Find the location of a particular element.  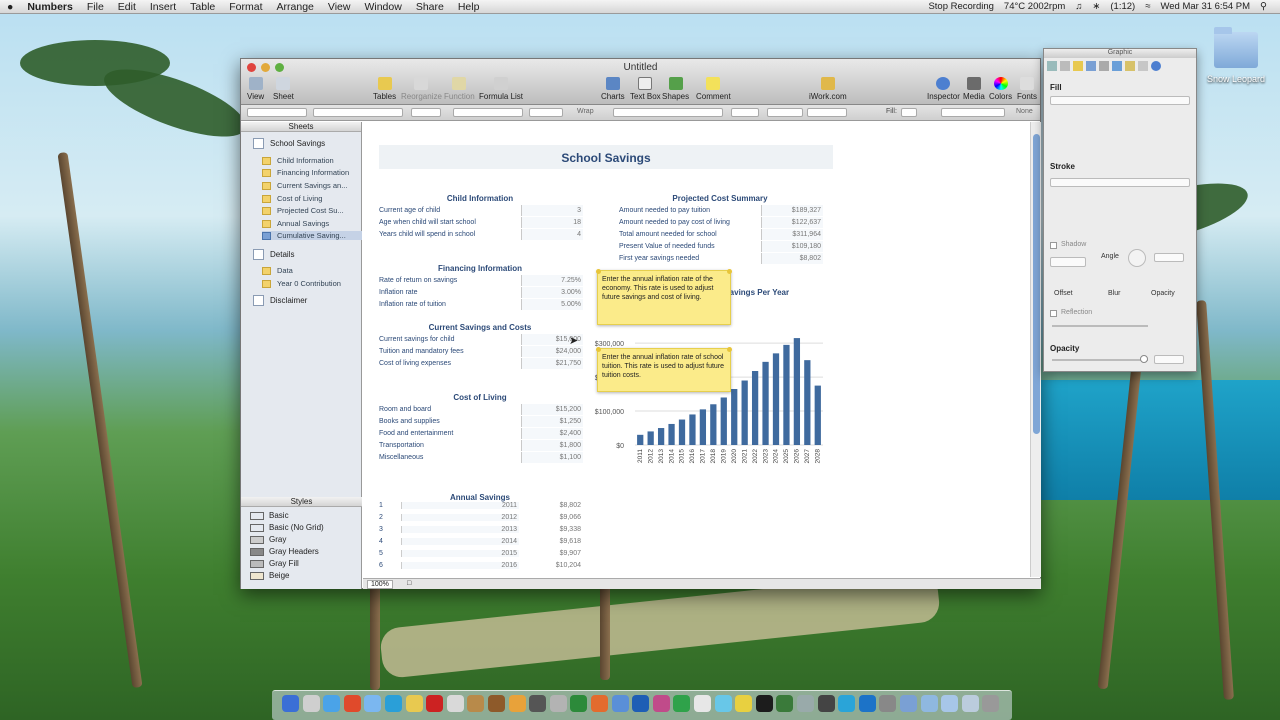

row-value: $122,637 is located at coordinates (791, 222).